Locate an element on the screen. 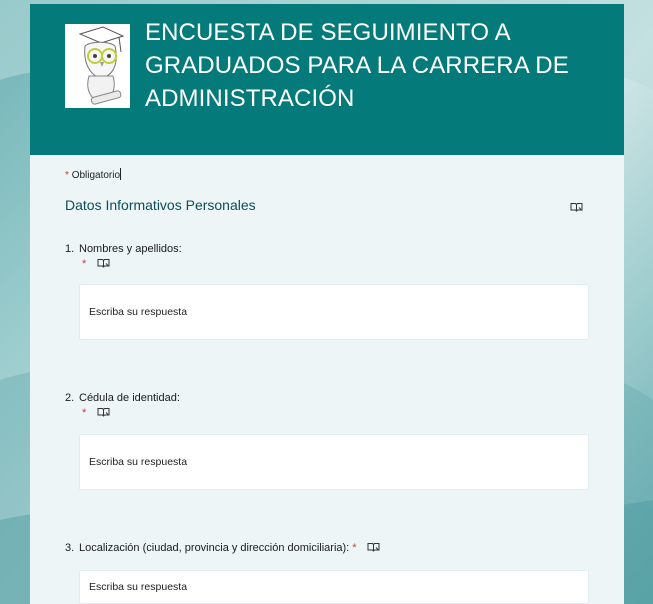 The height and width of the screenshot is (604, 653). form-title-line: ADMINISTRACIÓN is located at coordinates (250, 98).